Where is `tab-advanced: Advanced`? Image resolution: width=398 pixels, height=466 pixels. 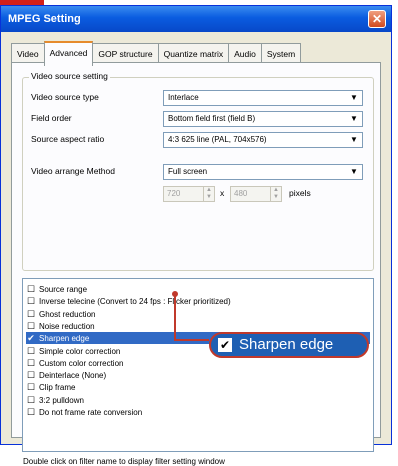 tab-advanced: Advanced is located at coordinates (68, 53).